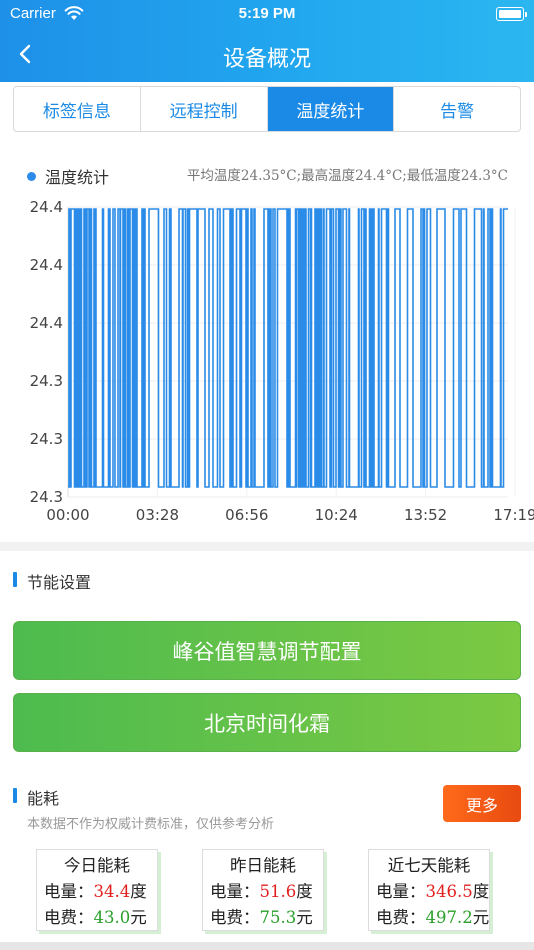 The width and height of the screenshot is (534, 950). Describe the element at coordinates (77, 109) in the screenshot. I see `tab-tag-info: 标签信息` at that location.